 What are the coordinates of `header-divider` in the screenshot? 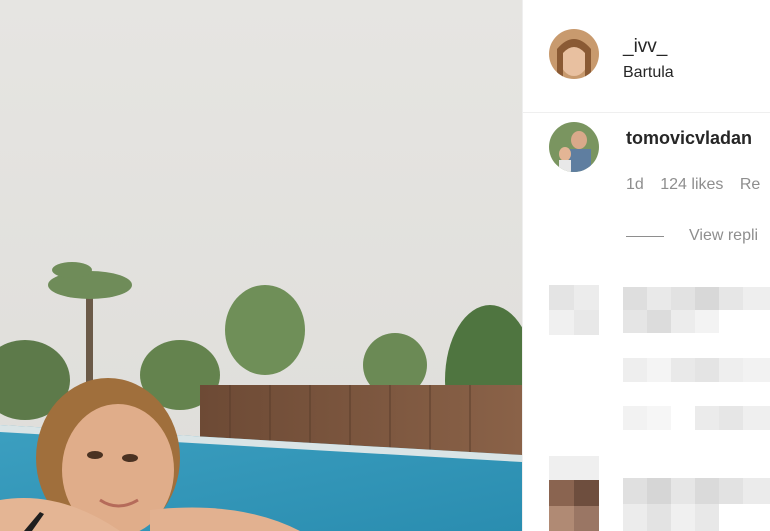 It's located at (646, 112).